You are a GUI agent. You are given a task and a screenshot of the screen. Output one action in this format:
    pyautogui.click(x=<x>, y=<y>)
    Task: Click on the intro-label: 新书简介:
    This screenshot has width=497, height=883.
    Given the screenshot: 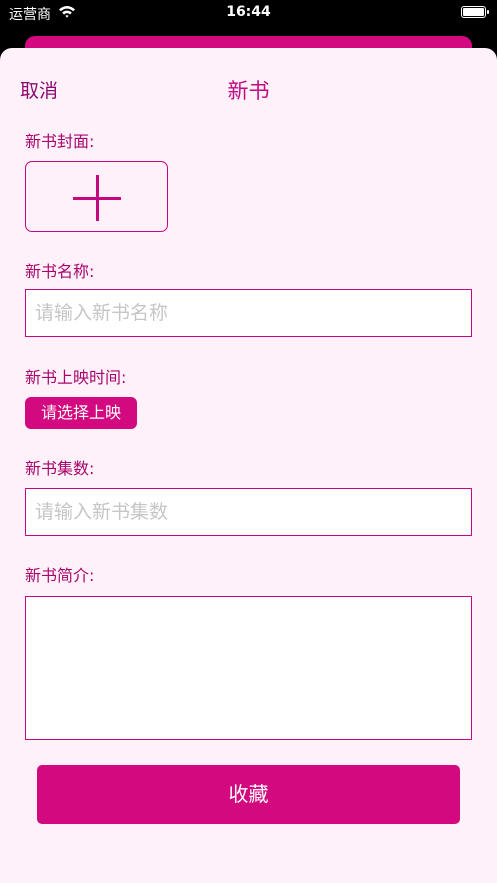 What is the action you would take?
    pyautogui.click(x=60, y=575)
    